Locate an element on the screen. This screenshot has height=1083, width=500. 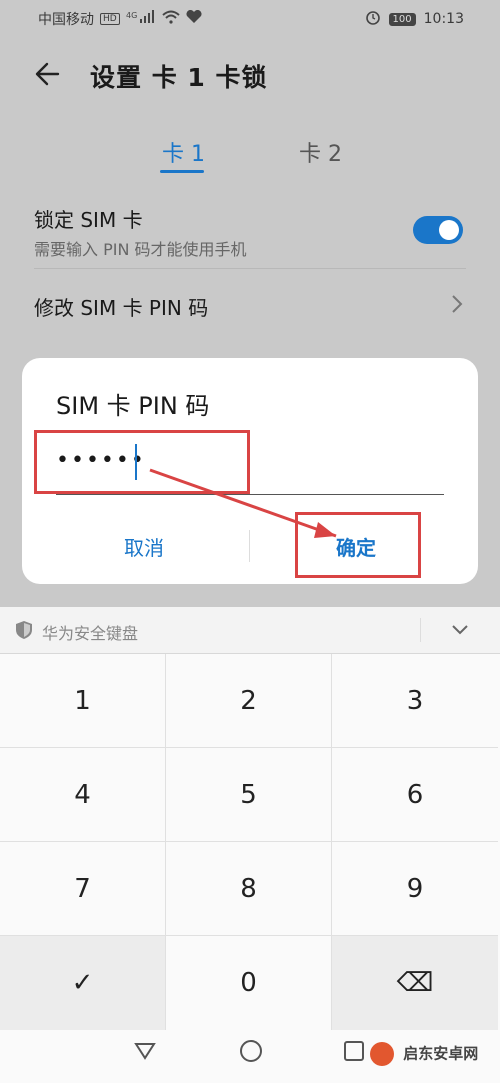
watermark-text: 启东安卓网 is located at coordinates (441, 1053).